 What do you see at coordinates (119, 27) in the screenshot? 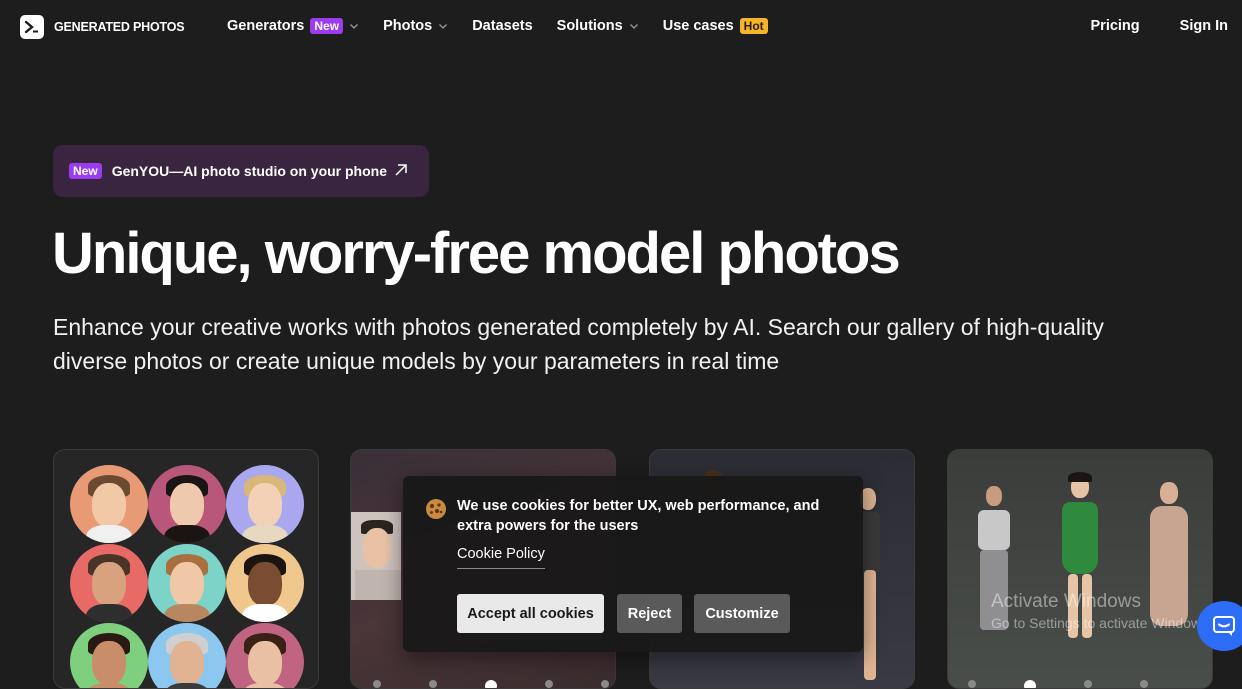
I see `logo-text: GENERATED PHOTOS` at bounding box center [119, 27].